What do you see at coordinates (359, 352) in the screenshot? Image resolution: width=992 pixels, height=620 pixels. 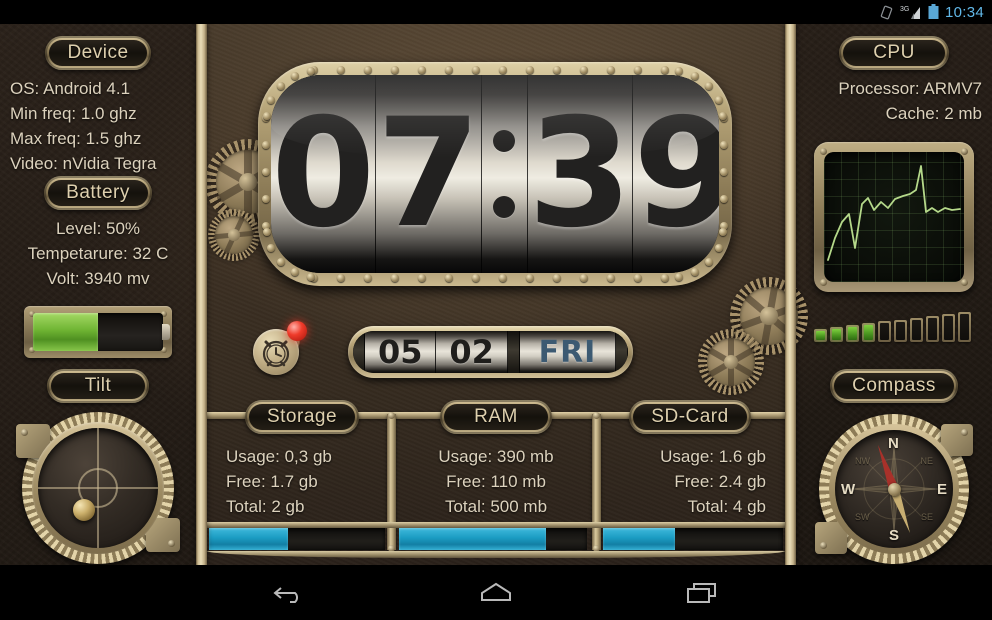 I see `date-reel-edge-left` at bounding box center [359, 352].